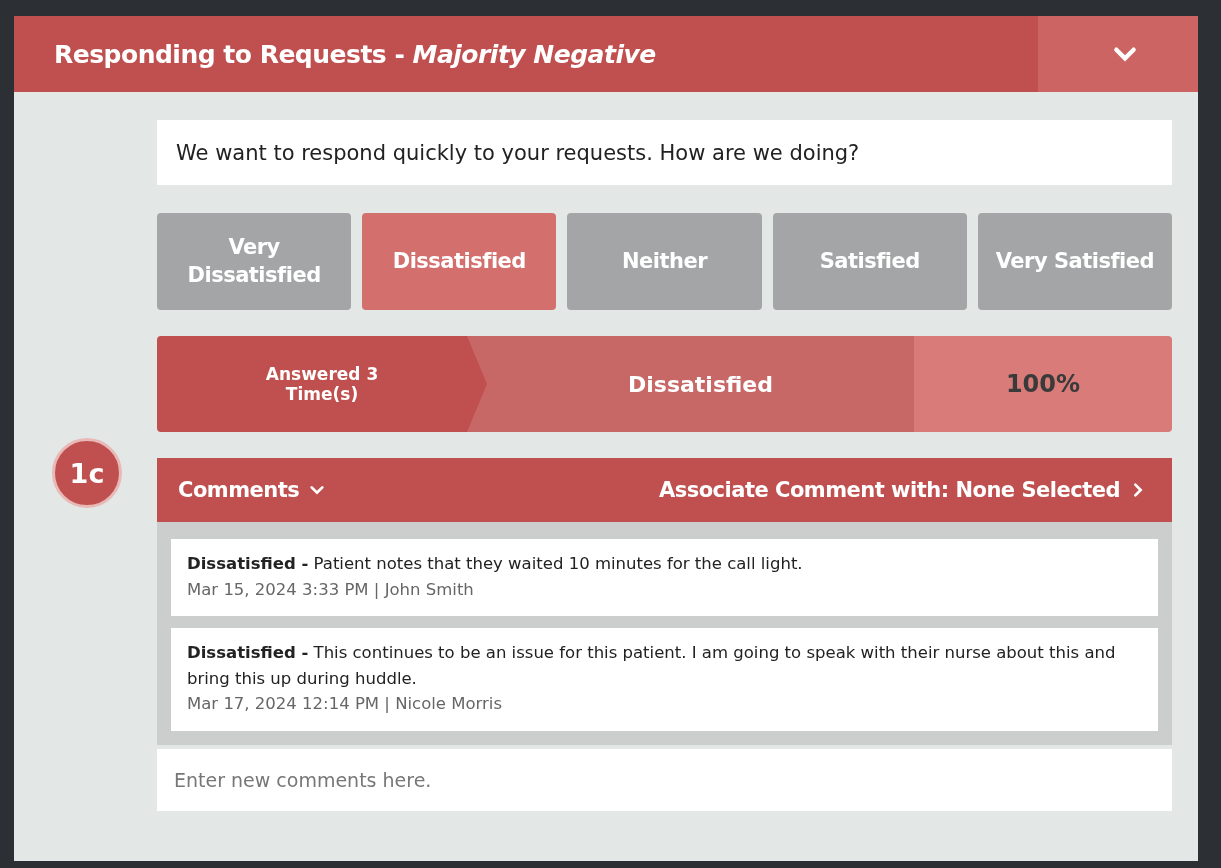 This screenshot has width=1221, height=868. What do you see at coordinates (664, 152) in the screenshot?
I see `question-text: We want to respond quickly to your requests. How are we doing?` at bounding box center [664, 152].